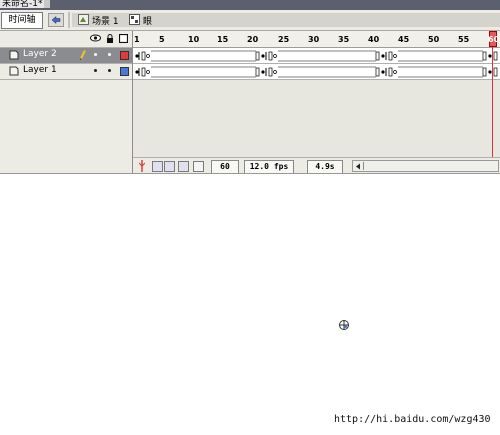 This screenshot has width=500, height=435. Describe the element at coordinates (225, 167) in the screenshot. I see `current-frame-readout: 60` at that location.